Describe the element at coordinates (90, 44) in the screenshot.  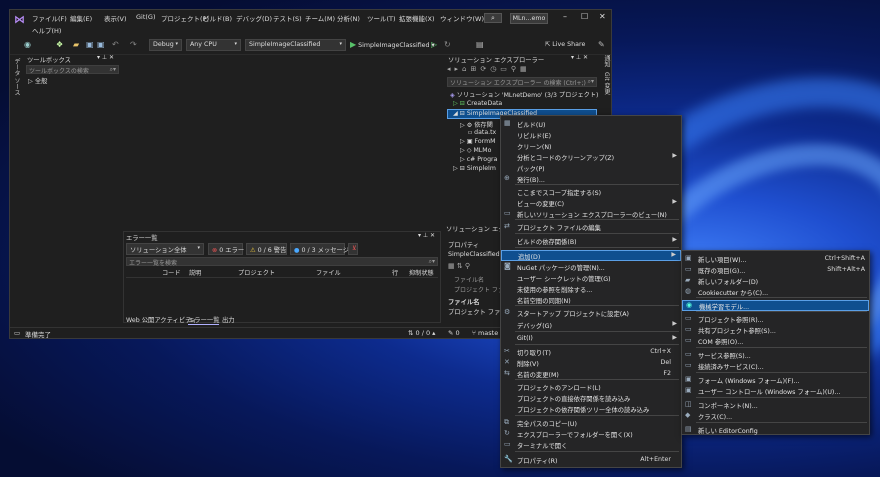
I see `save-icon: ▣` at that location.